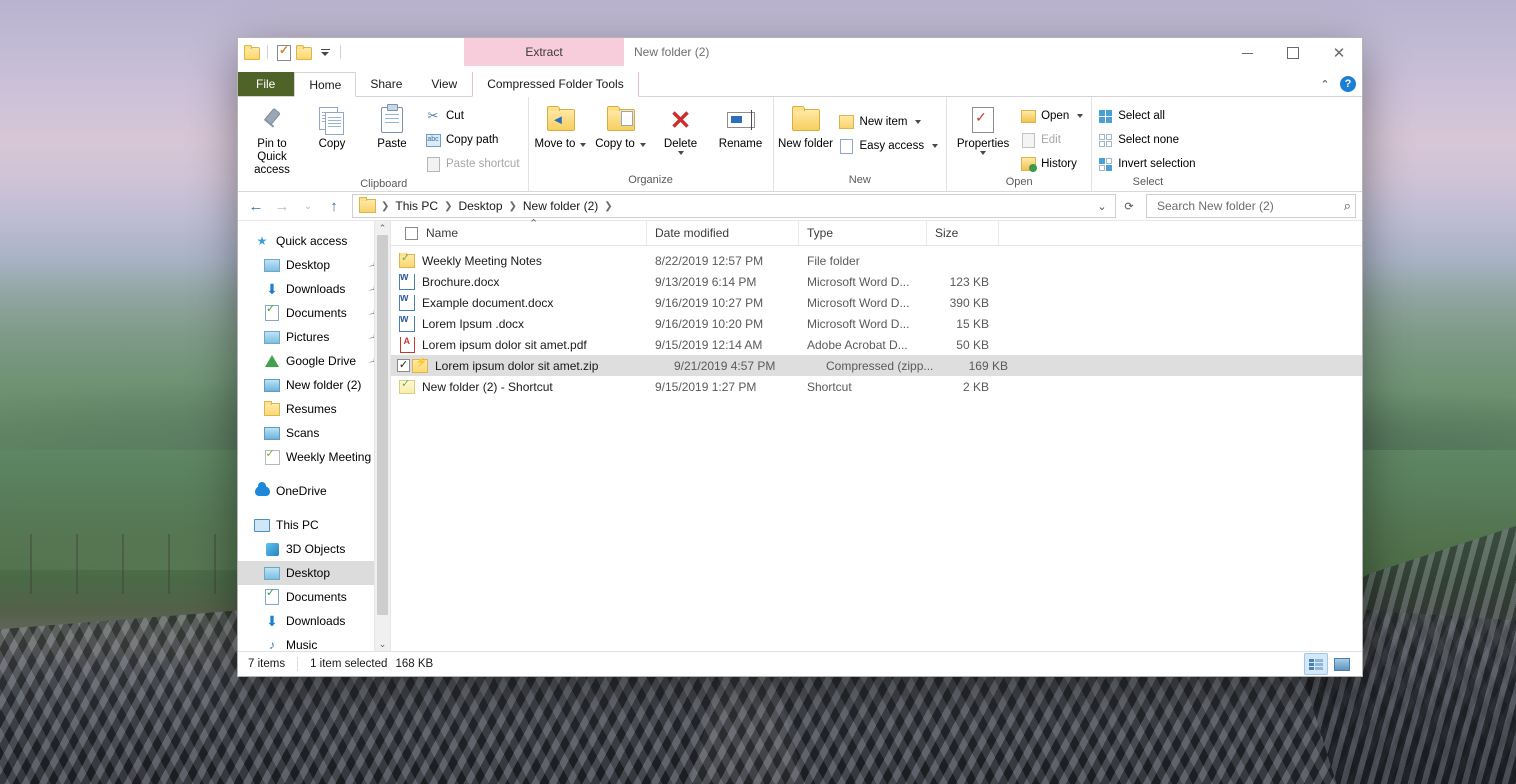  I want to click on copy-to-button: Copy to, so click(621, 125).